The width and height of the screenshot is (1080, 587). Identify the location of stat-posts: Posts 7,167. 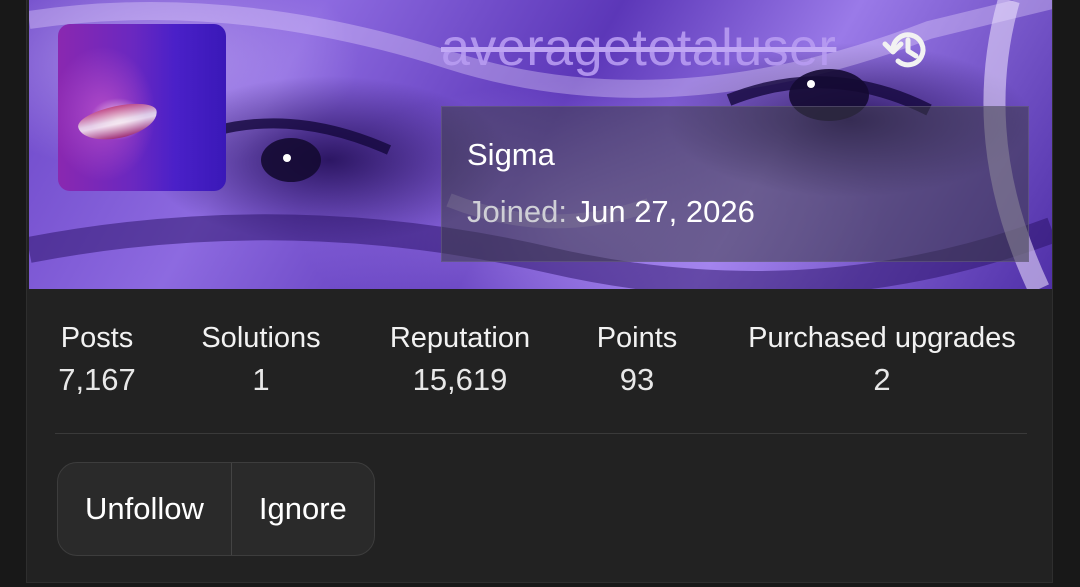
(97, 360).